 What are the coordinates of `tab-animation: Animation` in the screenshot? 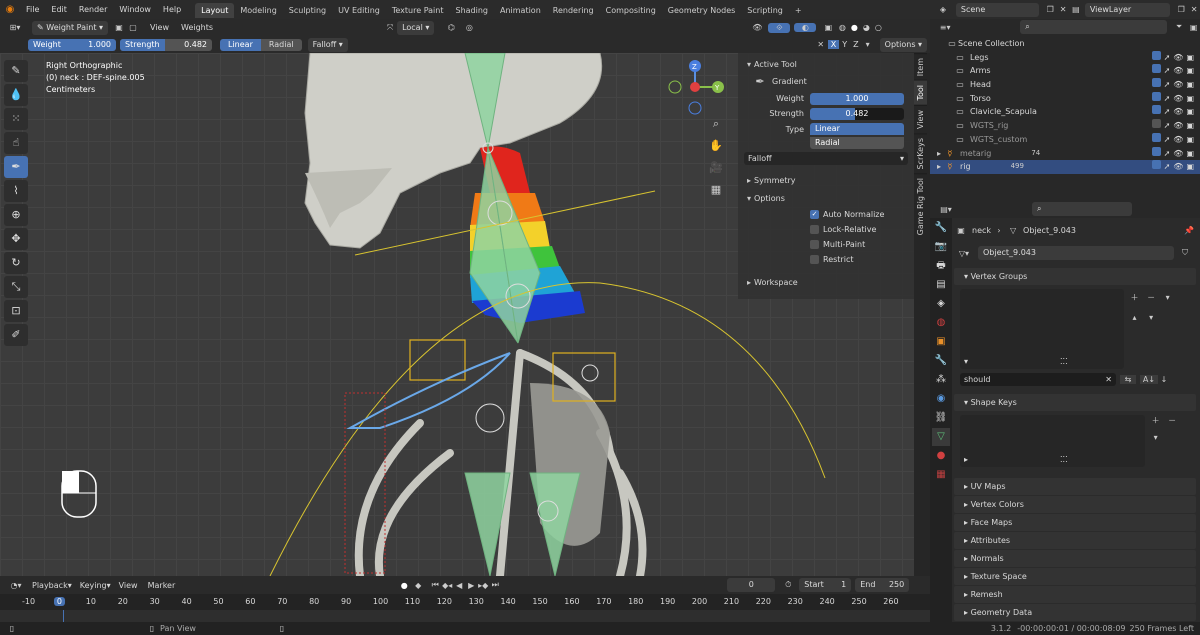 It's located at (520, 10).